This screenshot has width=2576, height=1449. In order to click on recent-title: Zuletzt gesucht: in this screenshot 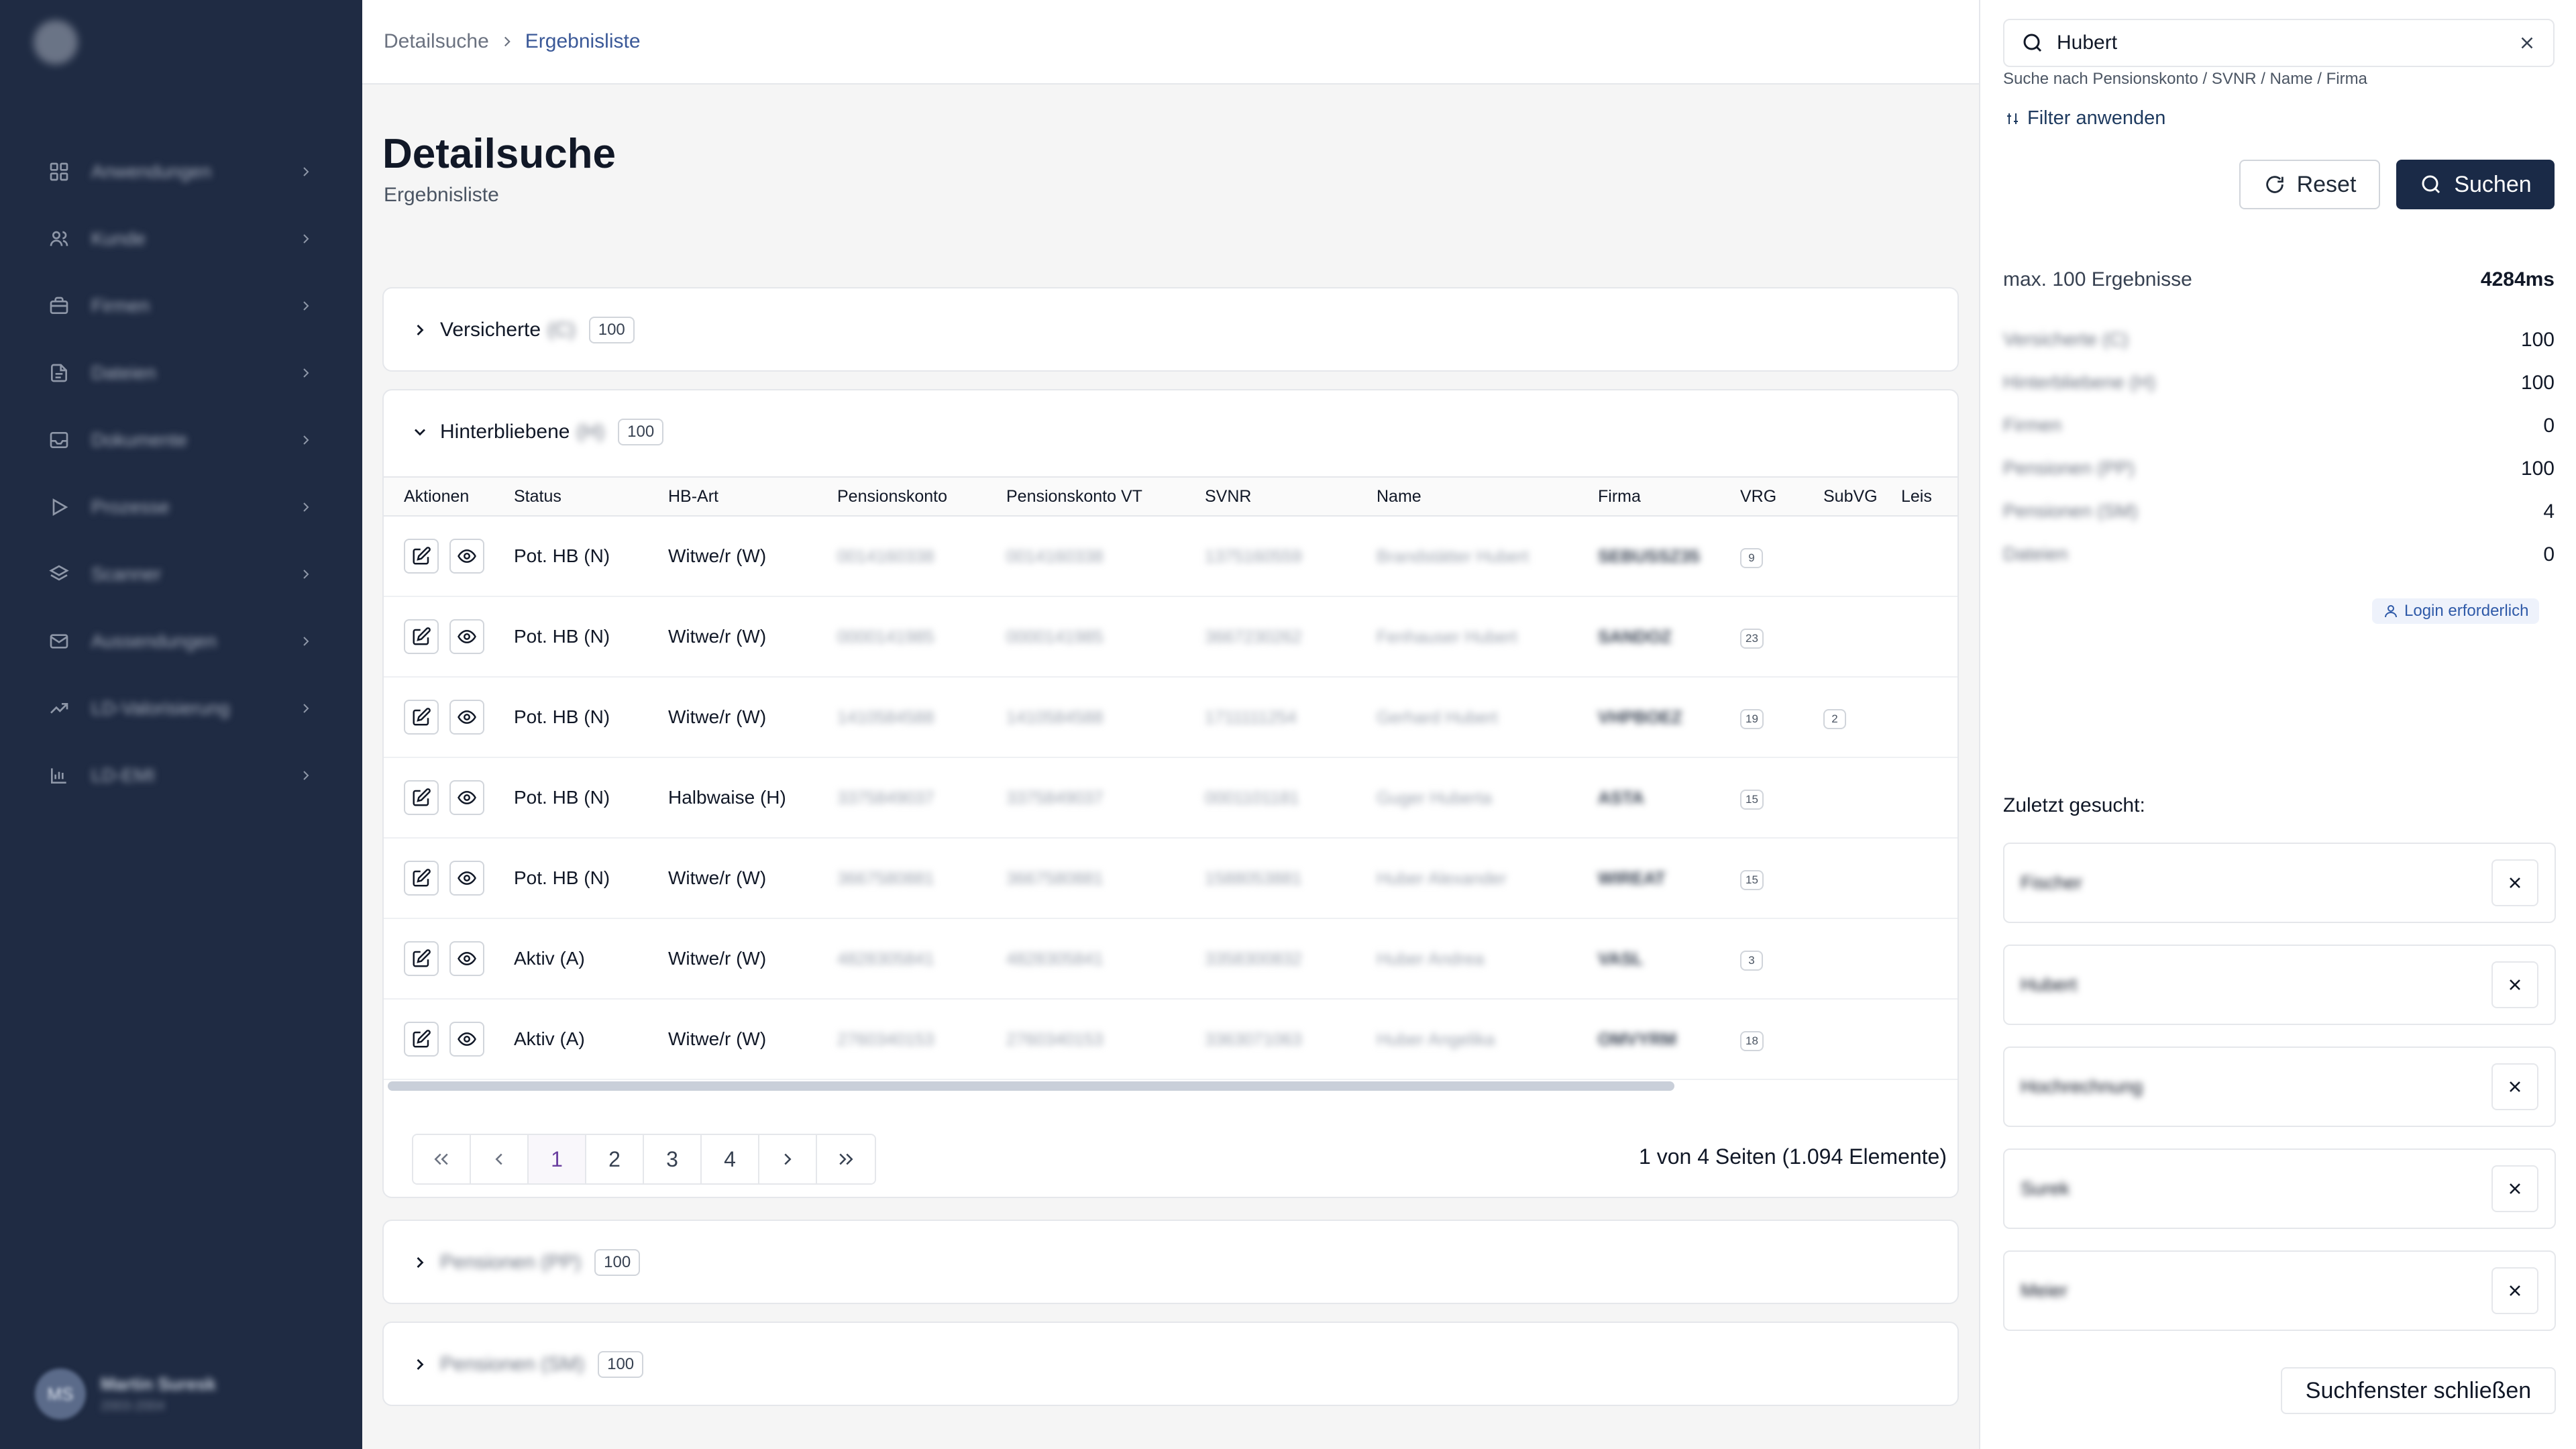, I will do `click(2074, 805)`.